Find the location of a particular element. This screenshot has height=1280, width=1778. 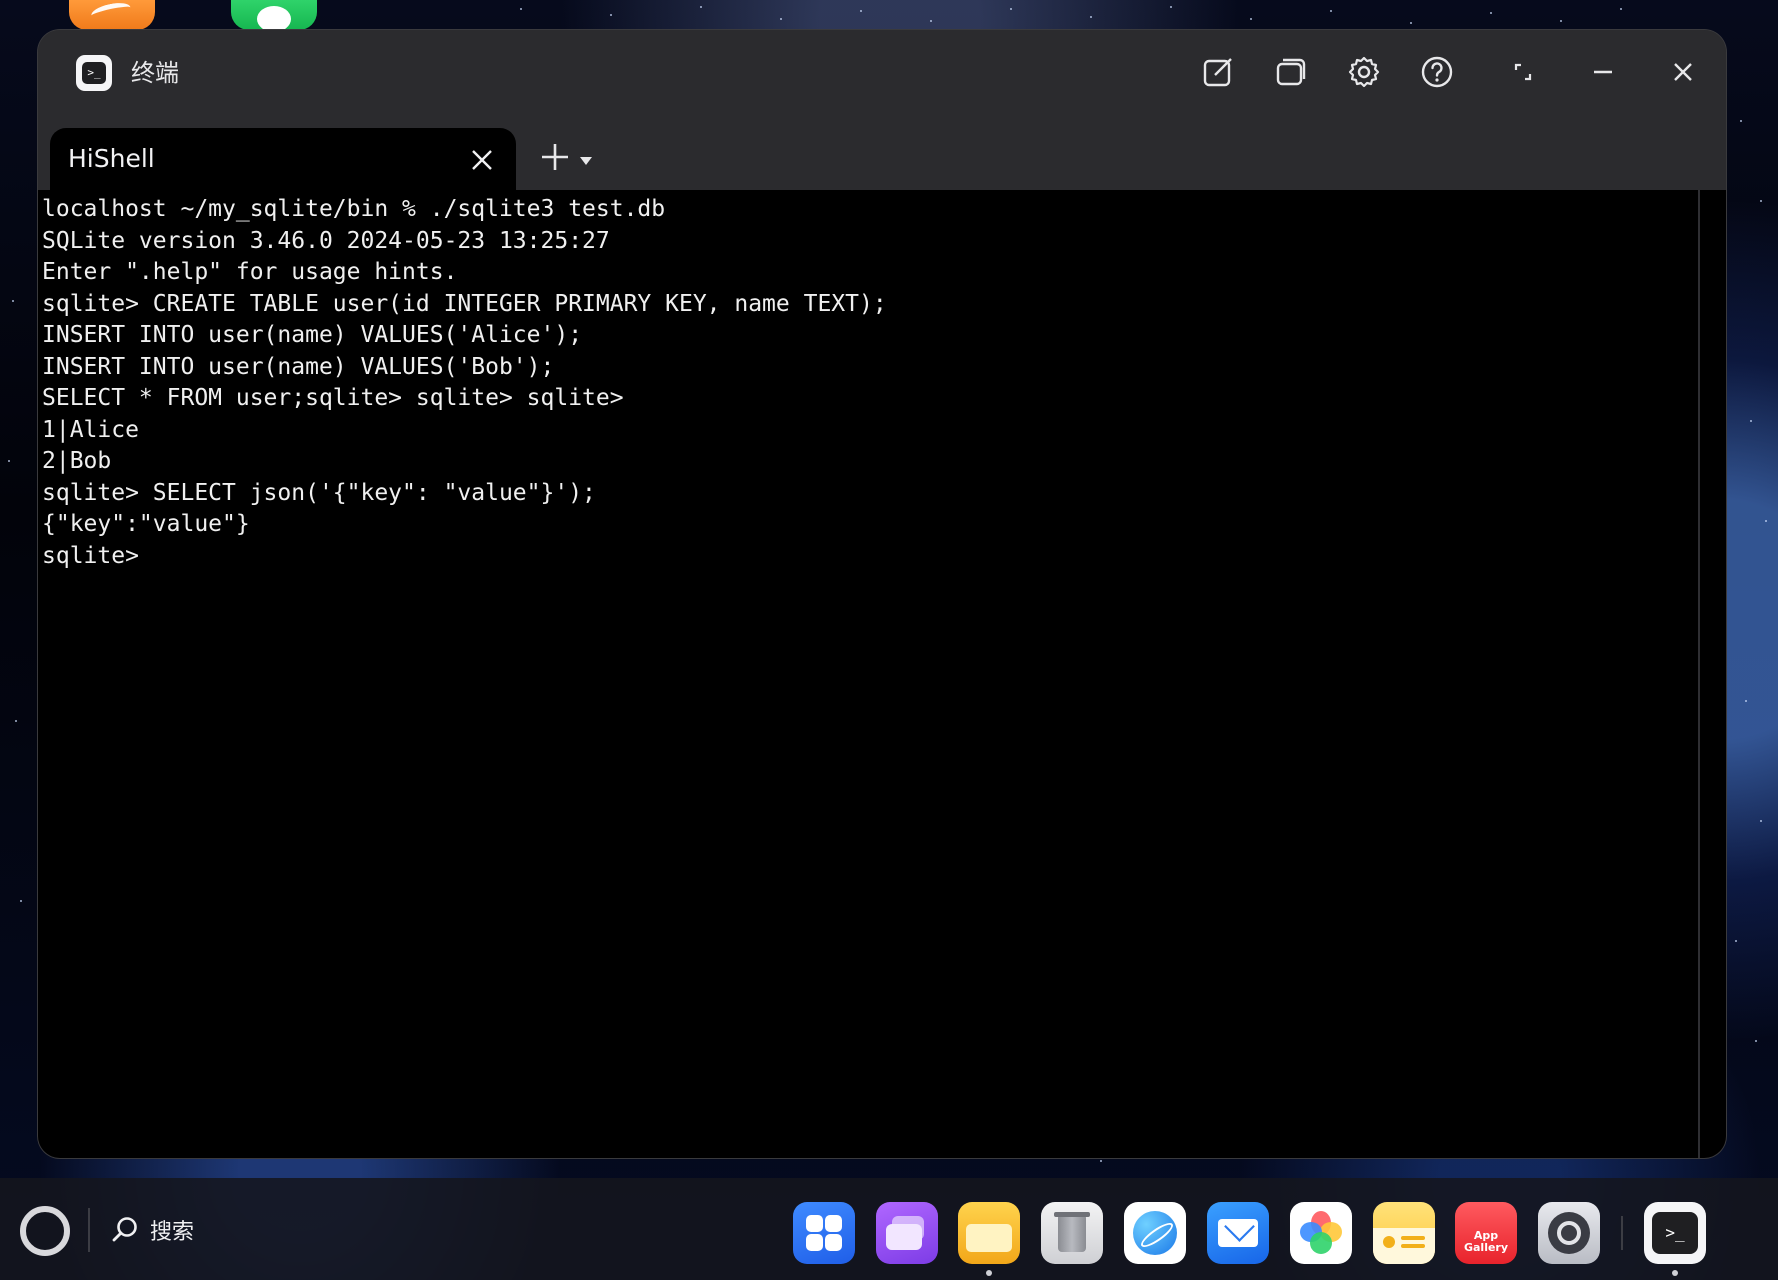

gear-icon is located at coordinates (1364, 72).